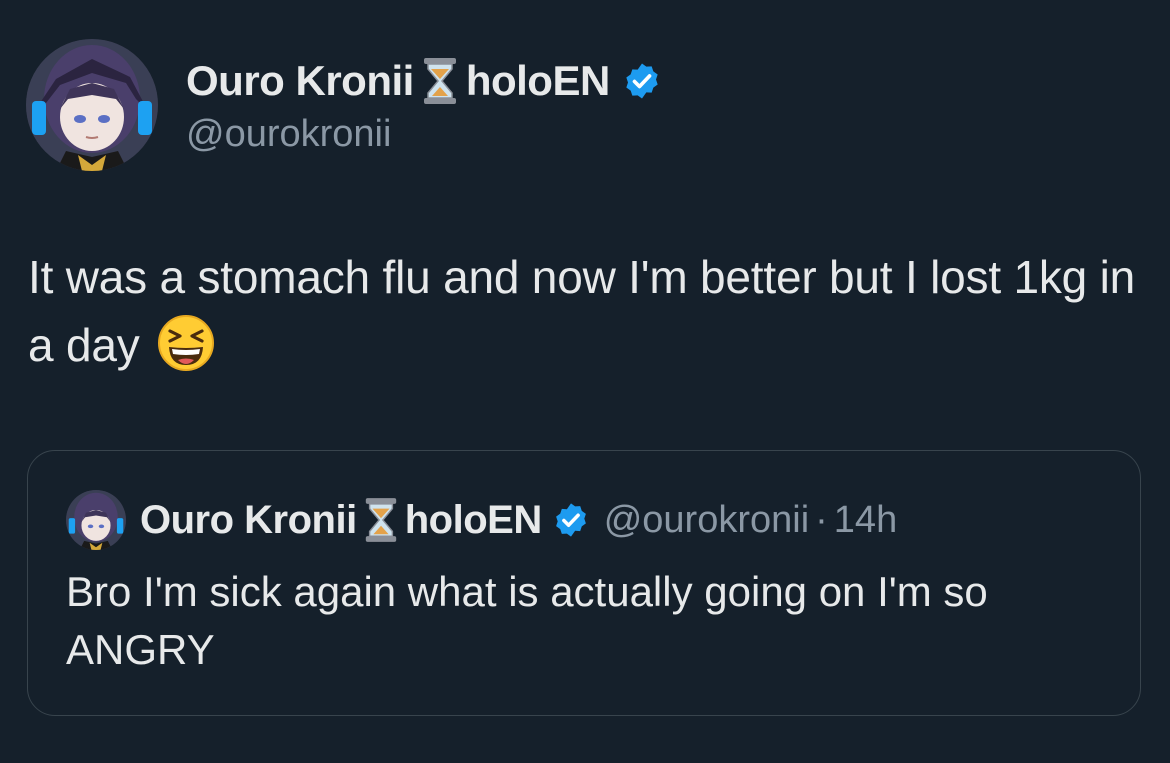  What do you see at coordinates (424, 134) in the screenshot?
I see `author-handle: @ourokronii` at bounding box center [424, 134].